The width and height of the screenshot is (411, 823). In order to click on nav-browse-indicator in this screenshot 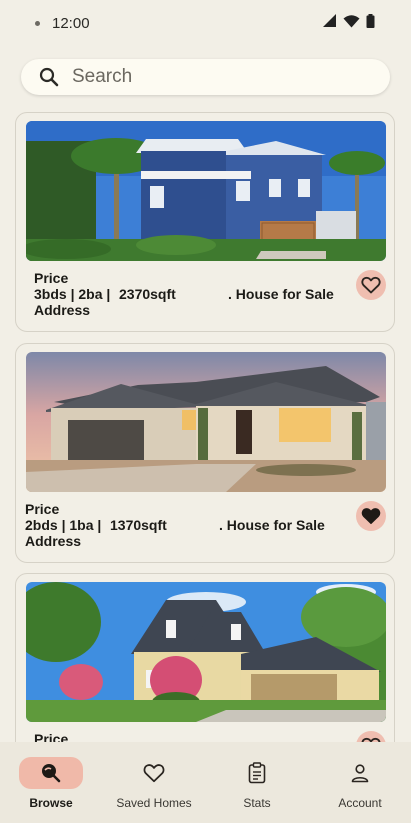, I will do `click(51, 773)`.